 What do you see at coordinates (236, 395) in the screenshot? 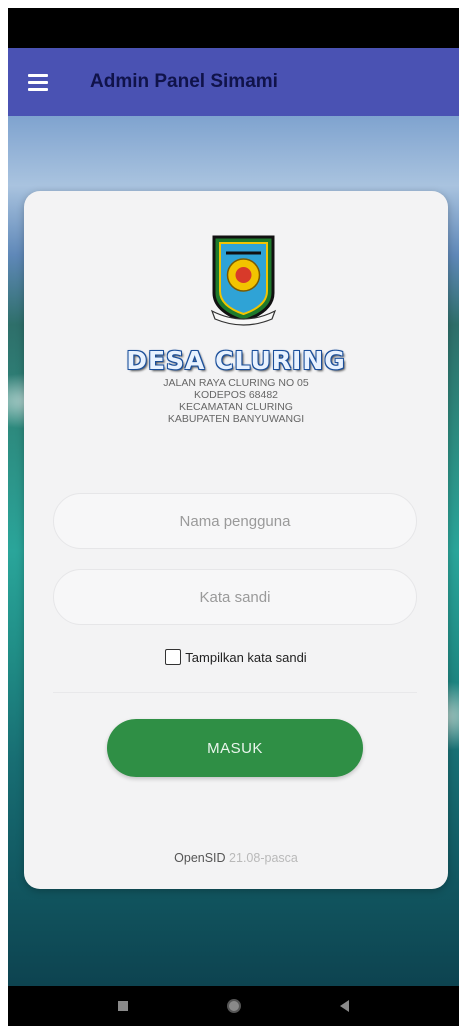
I see `address-line: KODEPOS 68482` at bounding box center [236, 395].